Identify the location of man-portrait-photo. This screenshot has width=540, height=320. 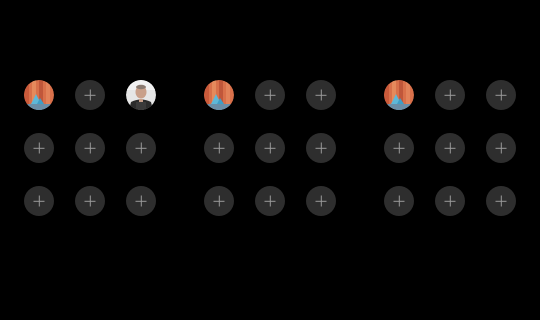
(141, 95).